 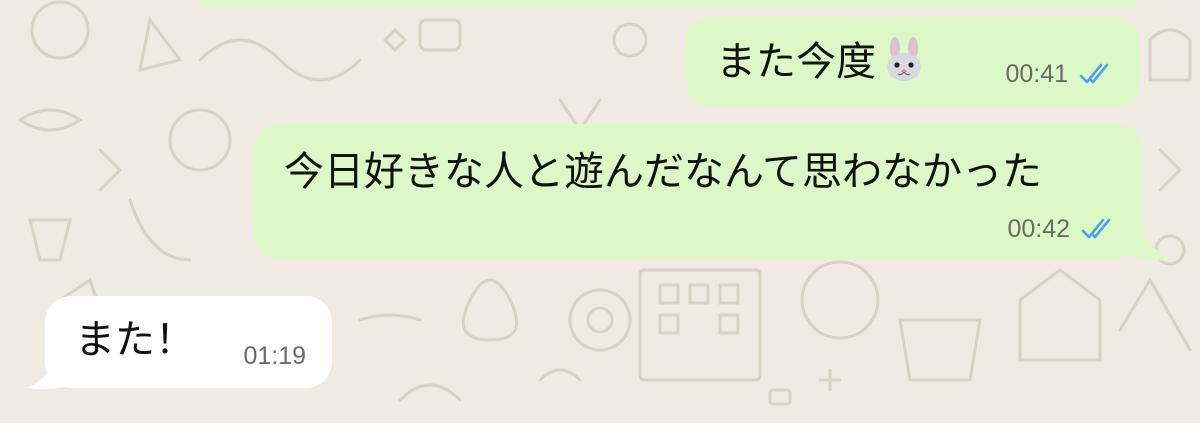 I want to click on message-text: 今日好きな人と遊んだなんて思わなかった, so click(x=663, y=172).